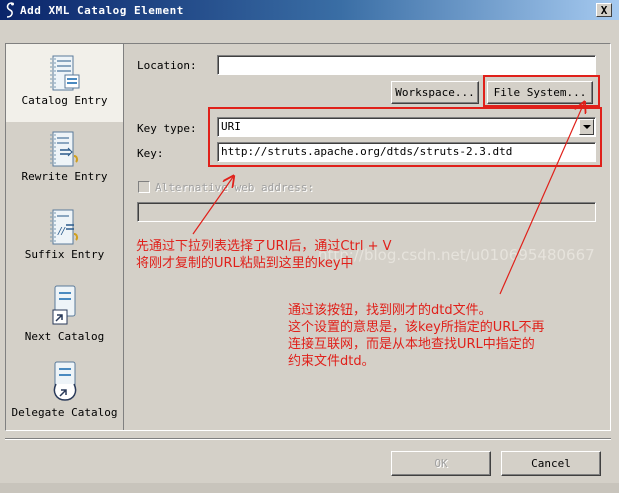  Describe the element at coordinates (416, 327) in the screenshot. I see `note-line: 这个设置的意思是，该key所指定的URL不再` at that location.